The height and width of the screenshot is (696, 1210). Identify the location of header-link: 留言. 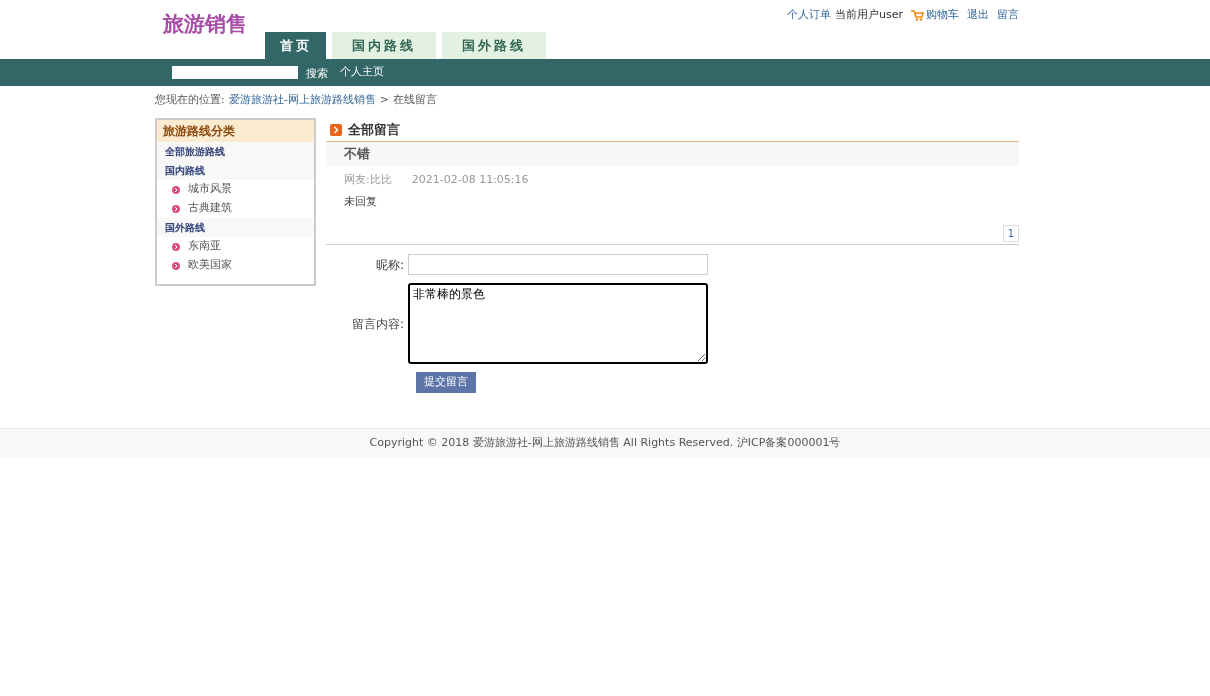
(1008, 15).